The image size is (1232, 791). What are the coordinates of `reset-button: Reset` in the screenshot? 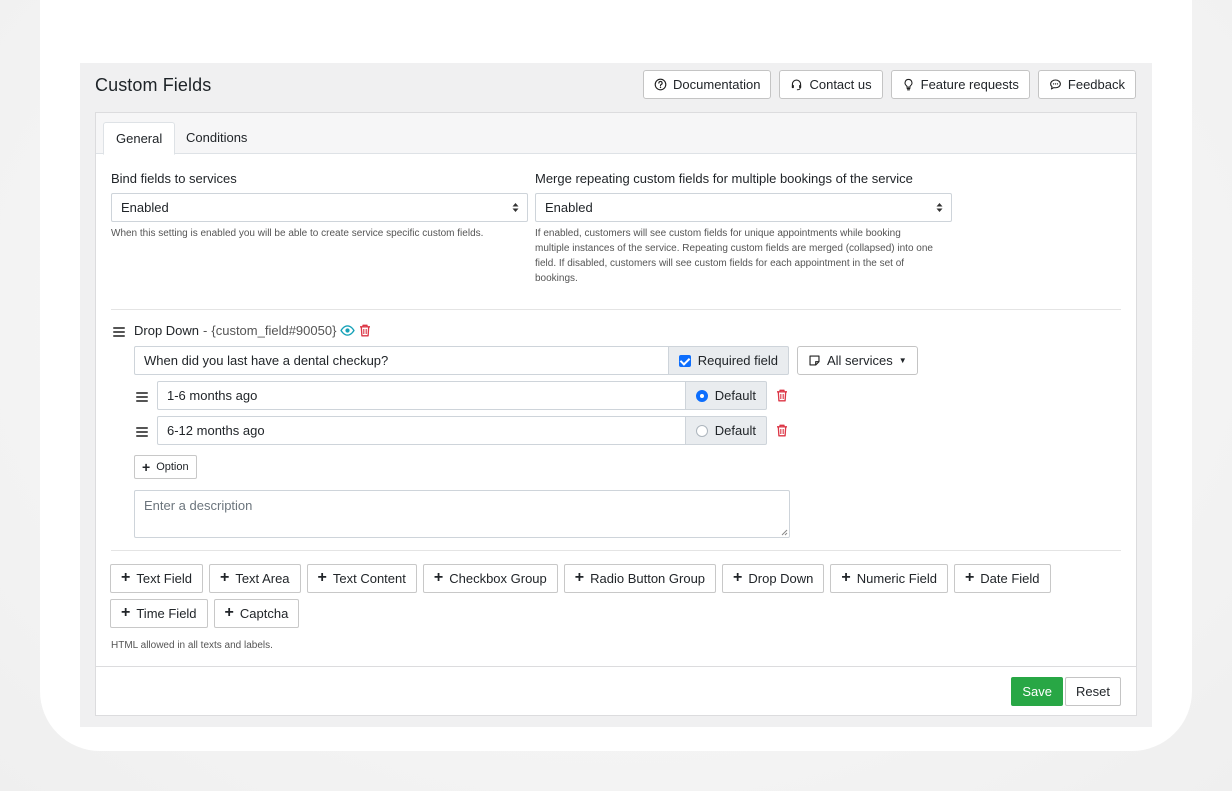 It's located at (1093, 691).